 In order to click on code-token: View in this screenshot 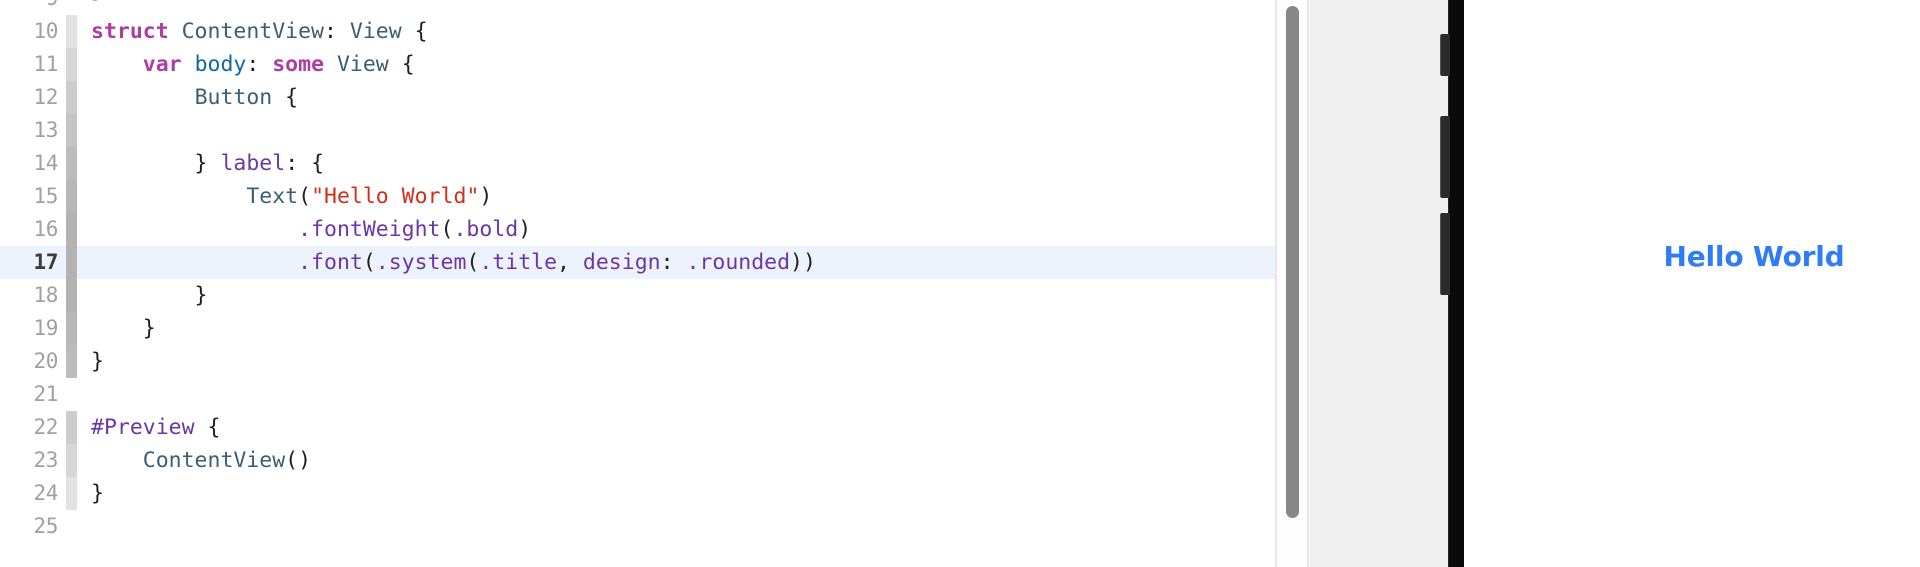, I will do `click(375, 31)`.